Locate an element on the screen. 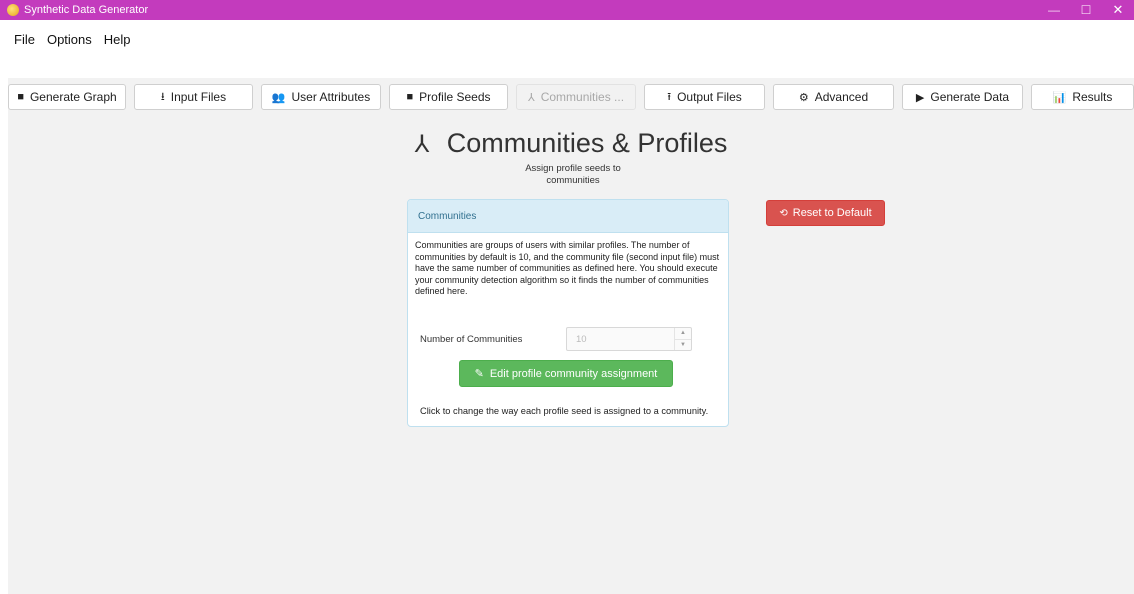  tab-results: 📊 Results is located at coordinates (1082, 97).